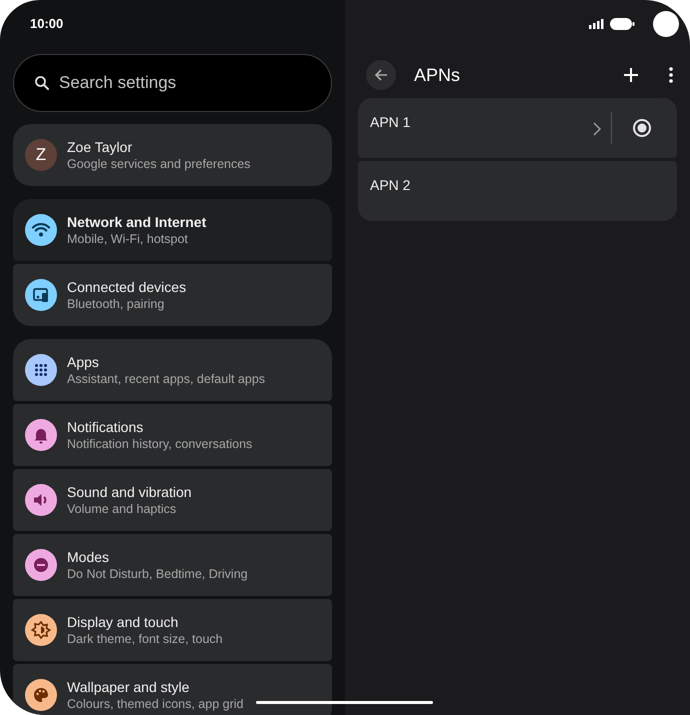  Describe the element at coordinates (128, 239) in the screenshot. I see `item-subtitle: Mobile, Wi-Fi, hotspot` at that location.